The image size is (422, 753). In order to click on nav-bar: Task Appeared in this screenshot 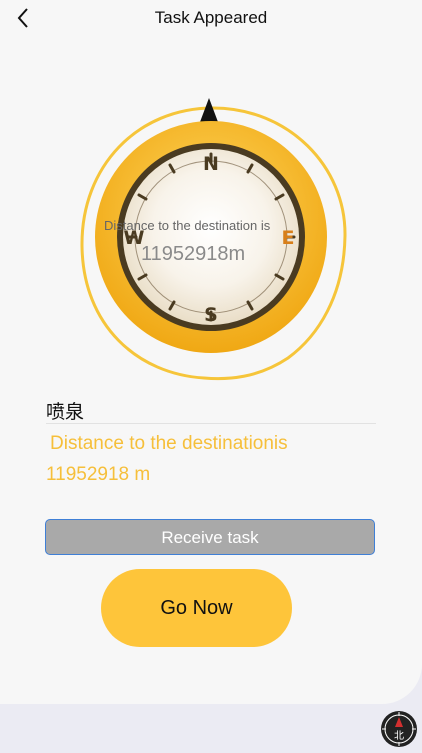, I will do `click(211, 18)`.